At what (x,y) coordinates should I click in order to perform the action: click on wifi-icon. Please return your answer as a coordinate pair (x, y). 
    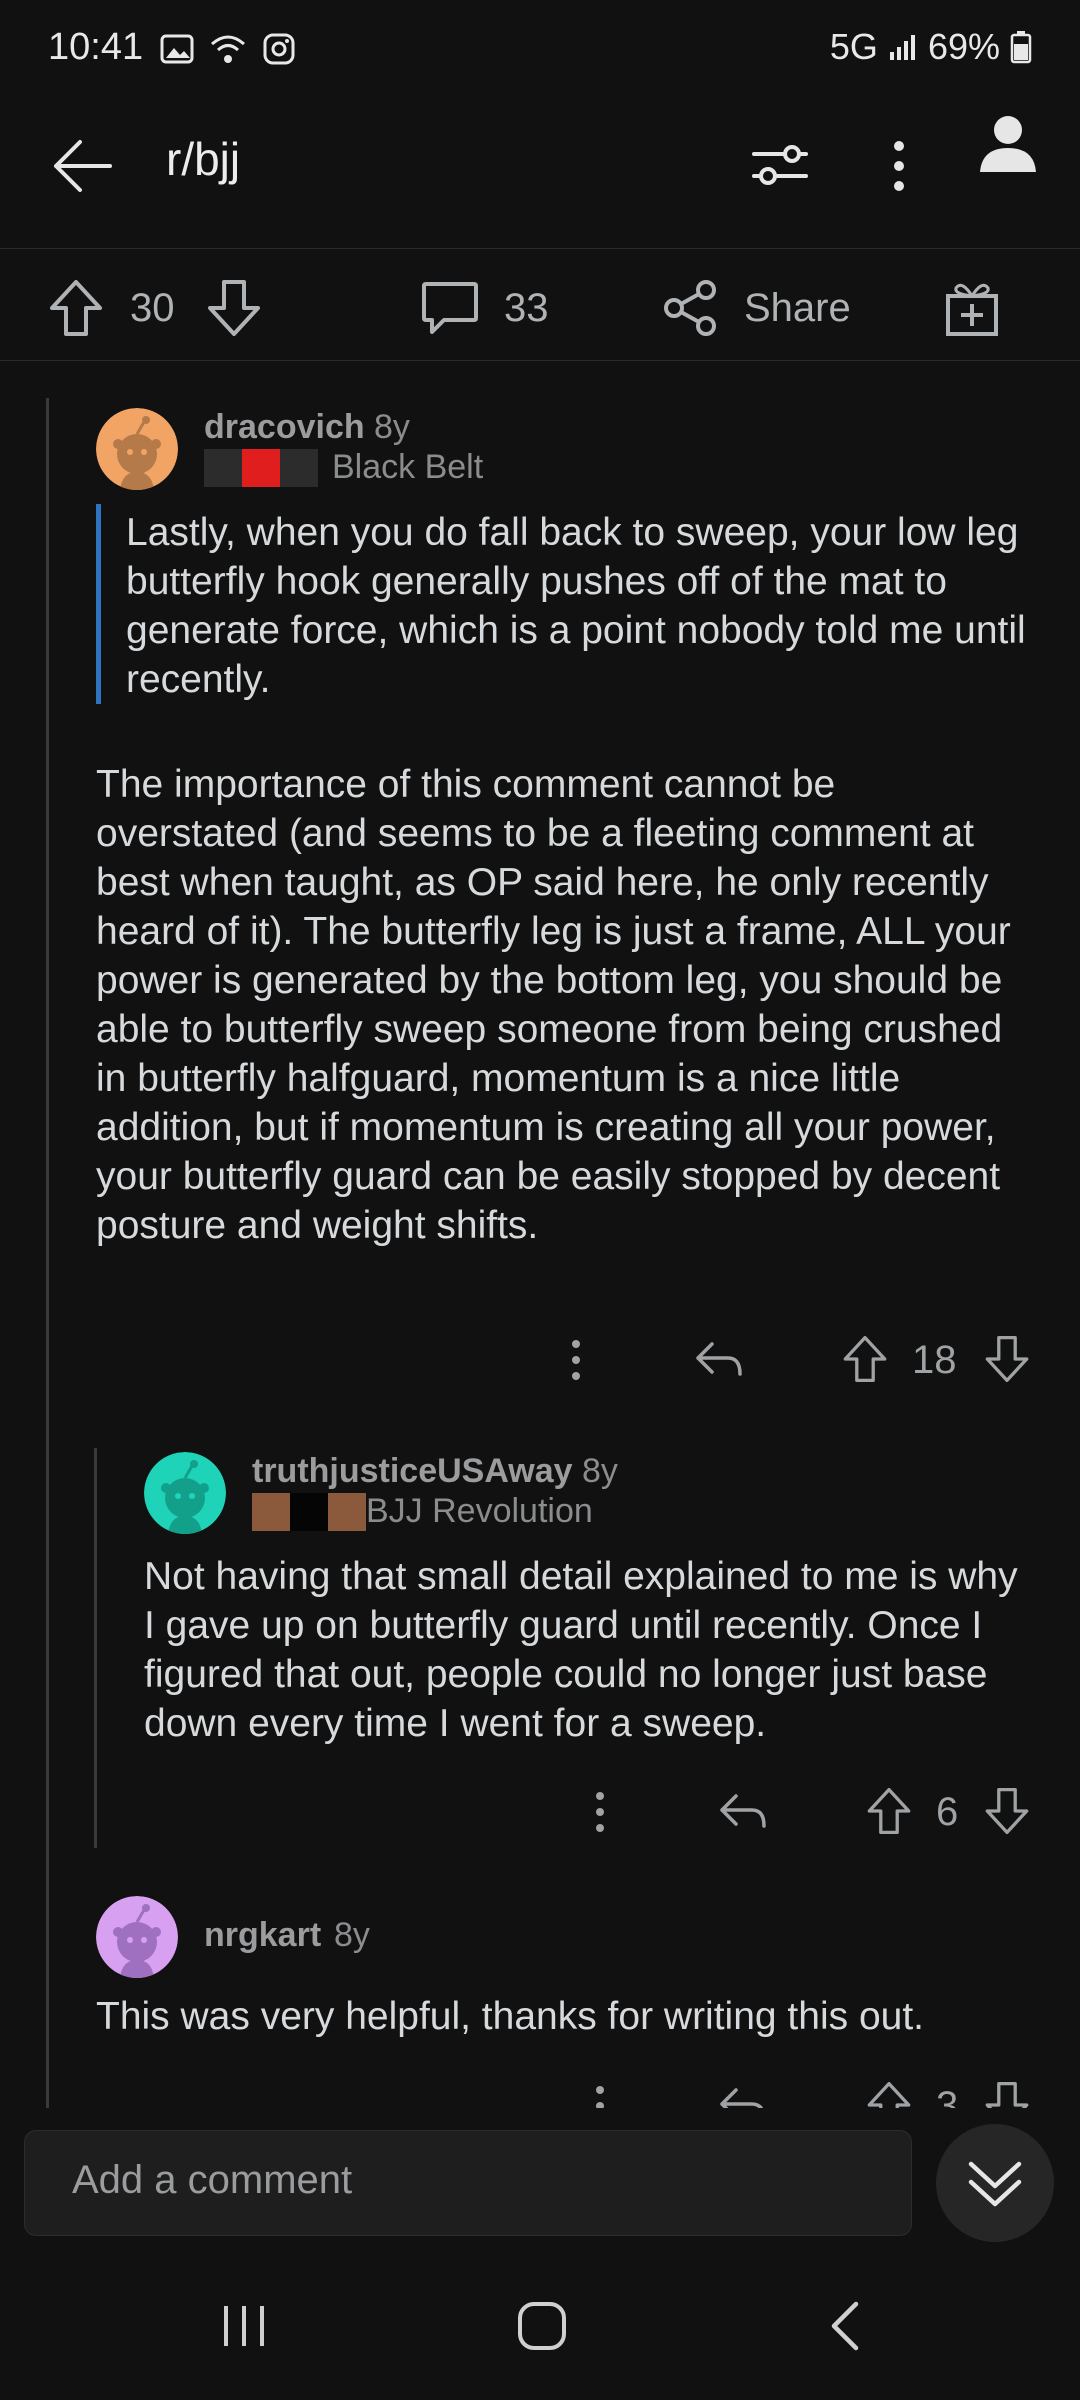
    Looking at the image, I should click on (228, 49).